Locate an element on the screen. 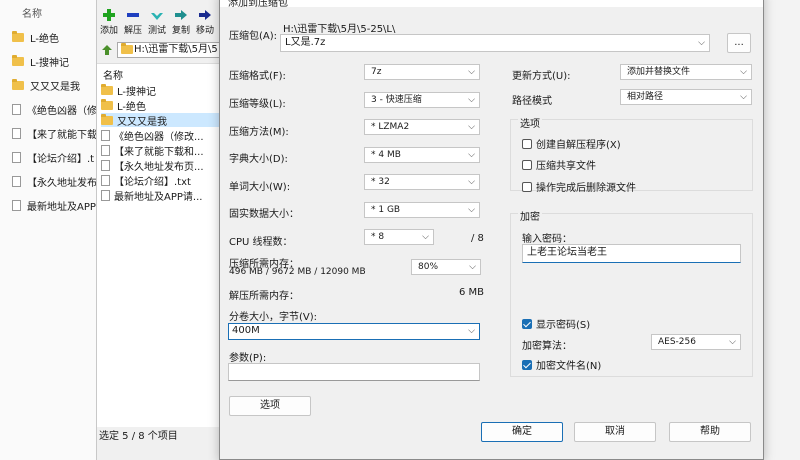 The height and width of the screenshot is (460, 800). explorer-item: 《绝色凶器（修 is located at coordinates (54, 109).